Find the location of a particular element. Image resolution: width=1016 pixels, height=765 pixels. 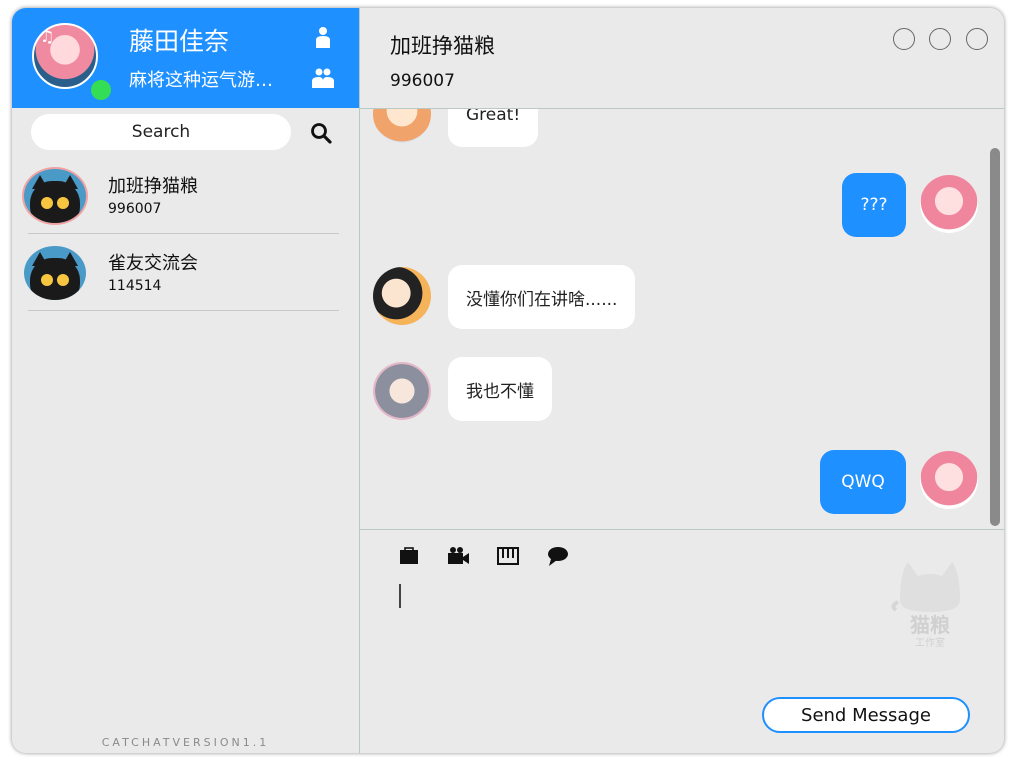

chat-id: 996007 is located at coordinates (422, 81).